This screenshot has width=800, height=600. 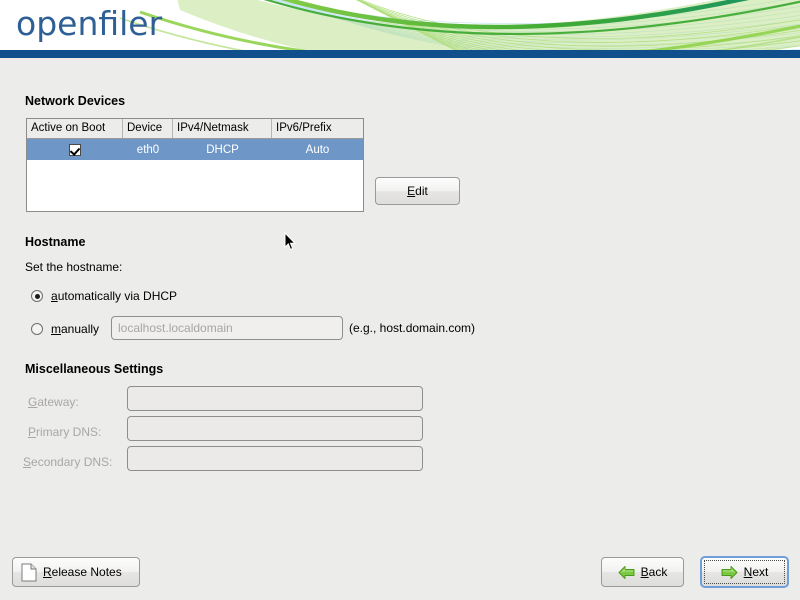 I want to click on auto-suffix: utomatically via DHCP, so click(x=117, y=296).